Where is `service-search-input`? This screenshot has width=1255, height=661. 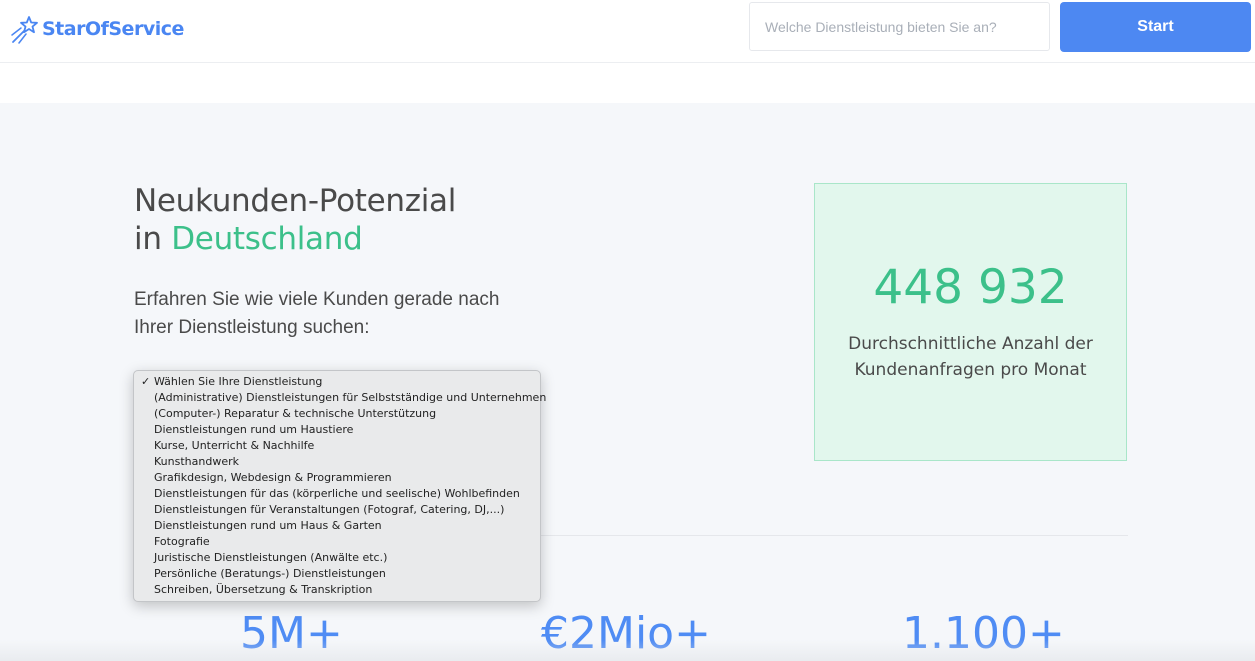 service-search-input is located at coordinates (899, 26).